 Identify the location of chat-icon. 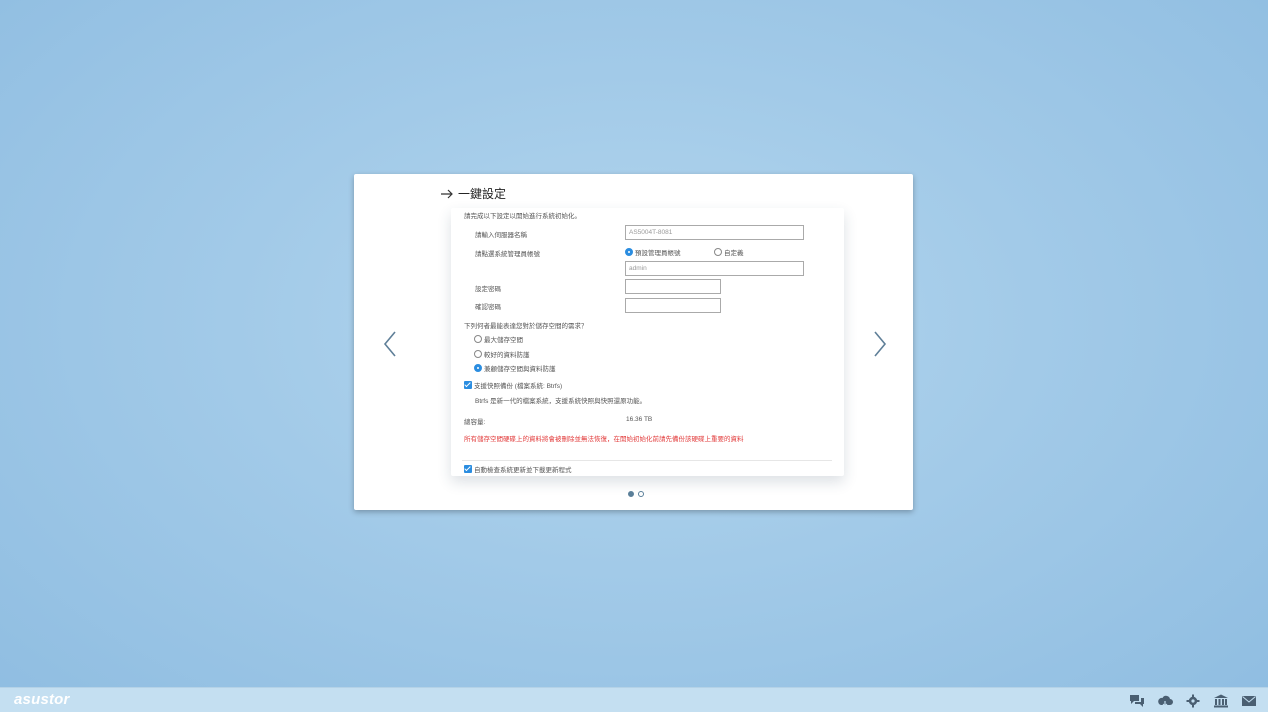
(1137, 701).